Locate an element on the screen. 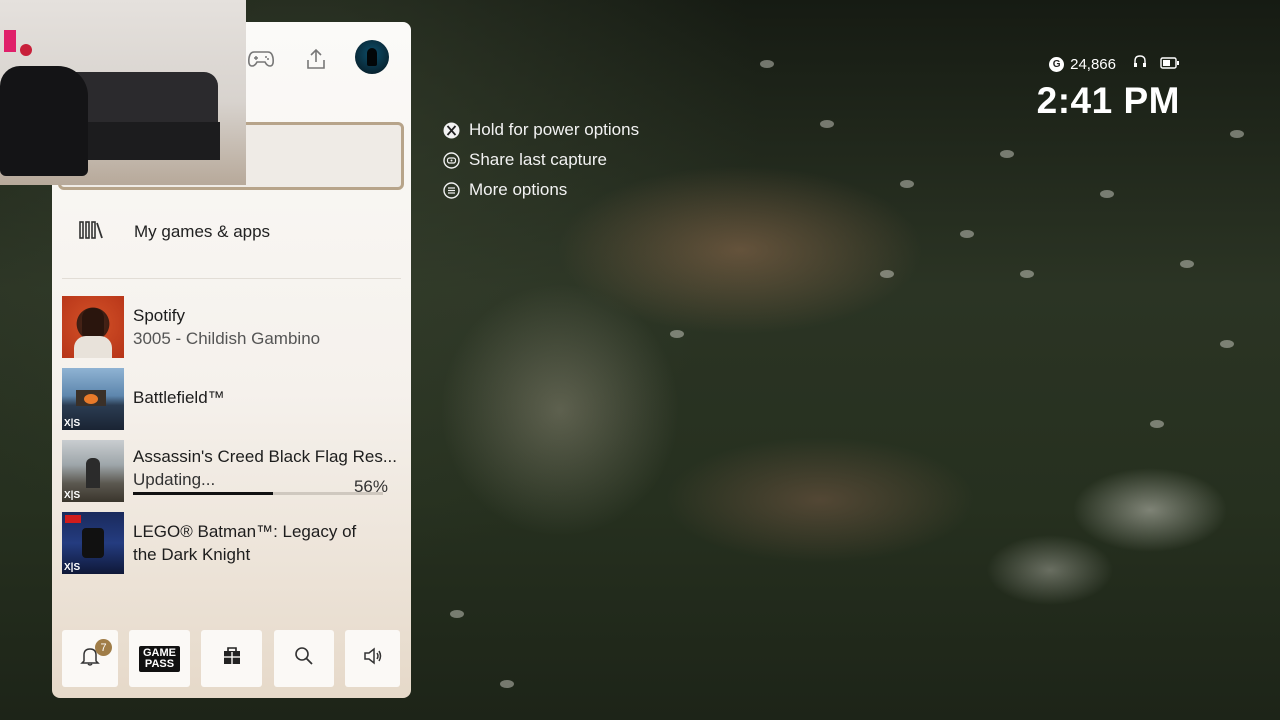 This screenshot has width=1280, height=720. battlefield-cover-art: X|S is located at coordinates (93, 399).